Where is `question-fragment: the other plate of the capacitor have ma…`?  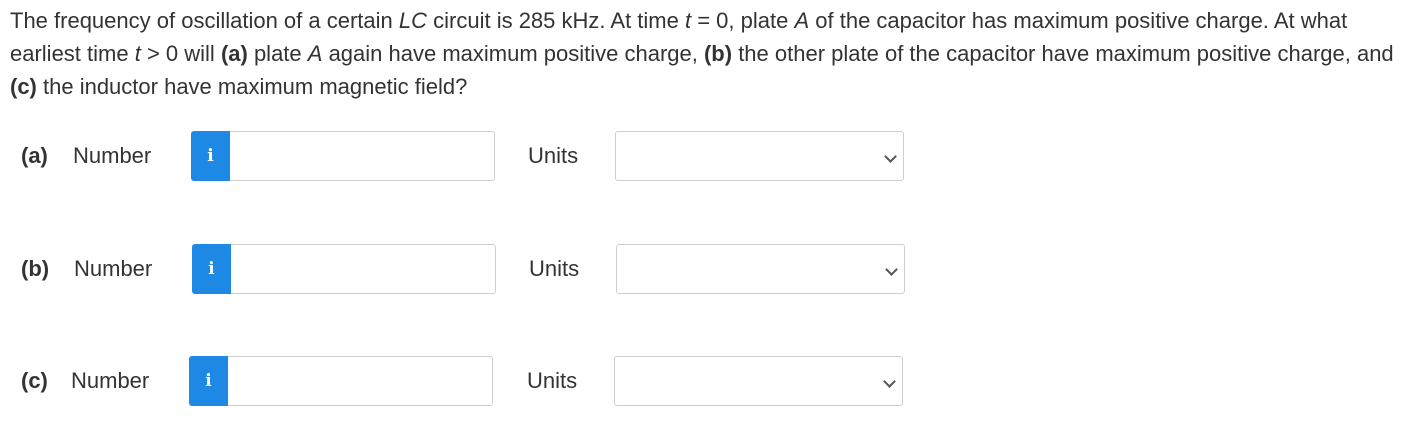 question-fragment: the other plate of the capacitor have ma… is located at coordinates (1063, 53).